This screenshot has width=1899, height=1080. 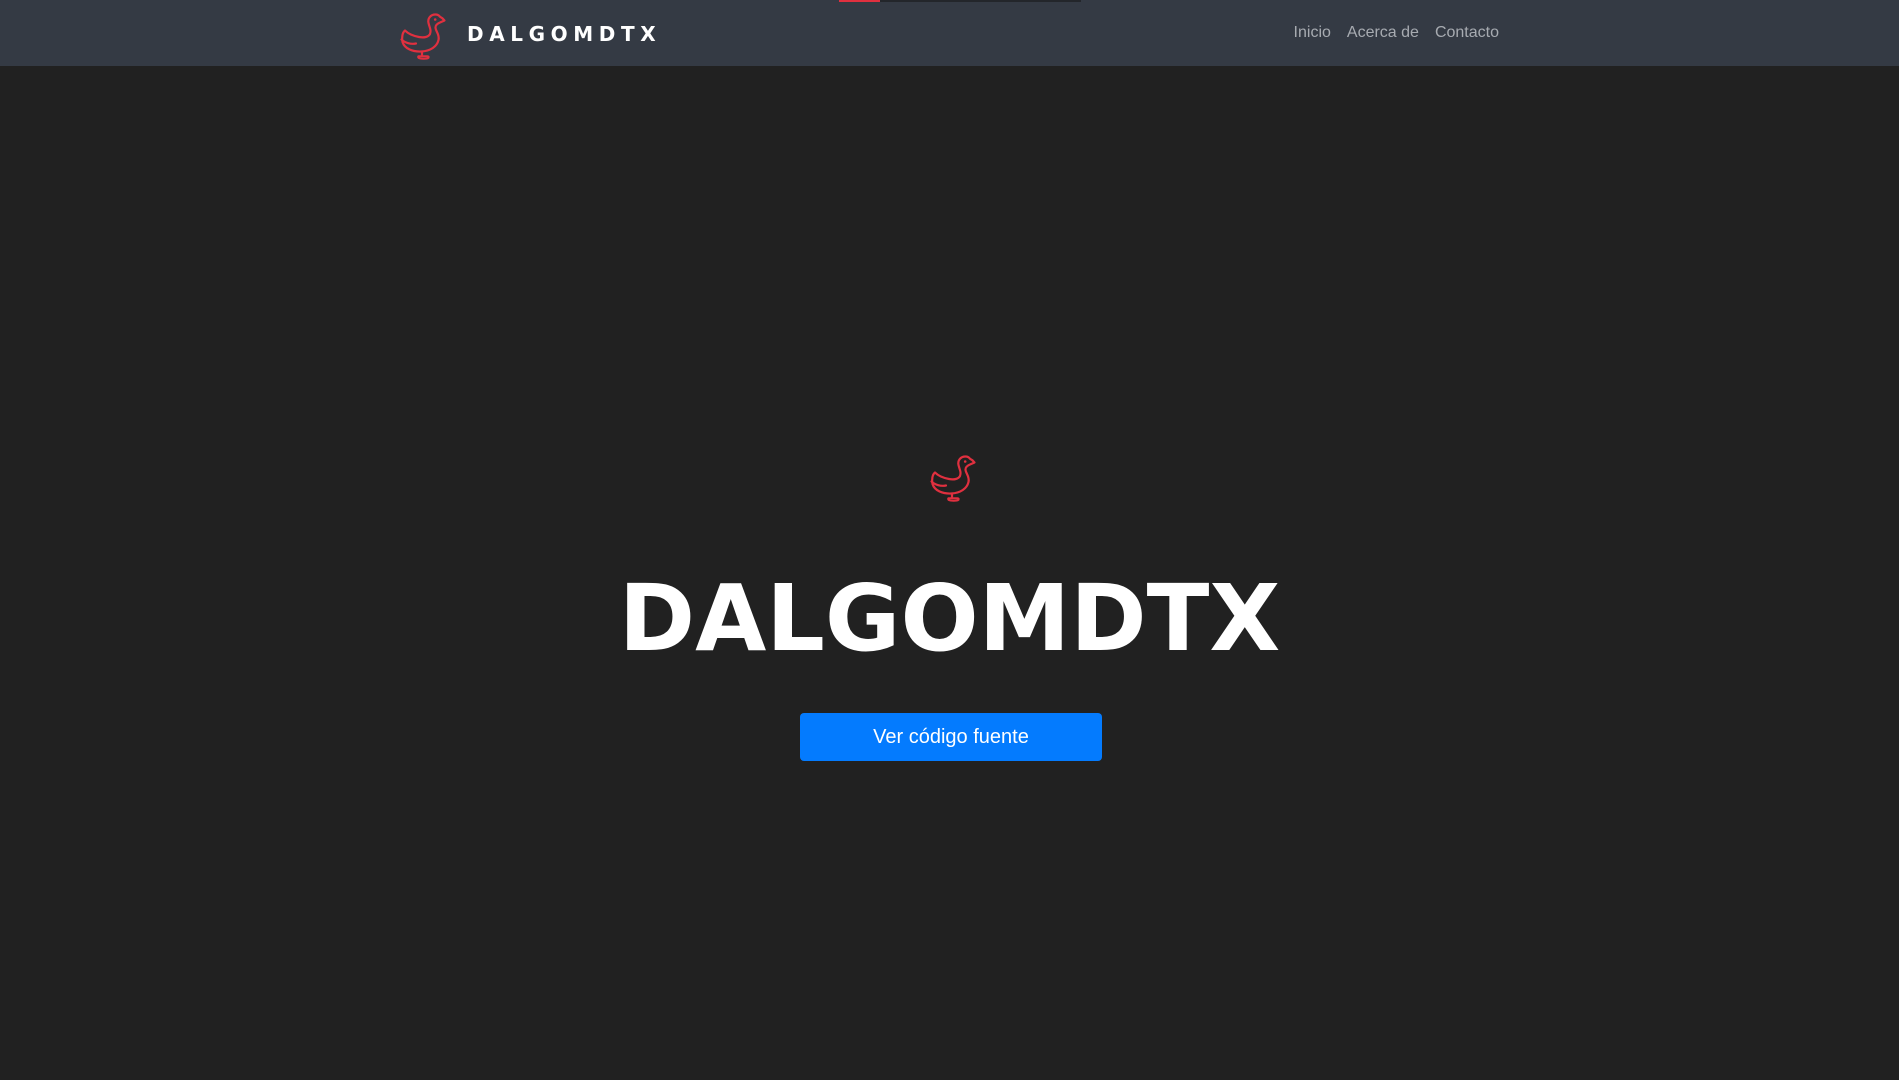 I want to click on top-navbar: DALGOMDTX Inicio Acerca de Contacto, so click(x=949, y=33).